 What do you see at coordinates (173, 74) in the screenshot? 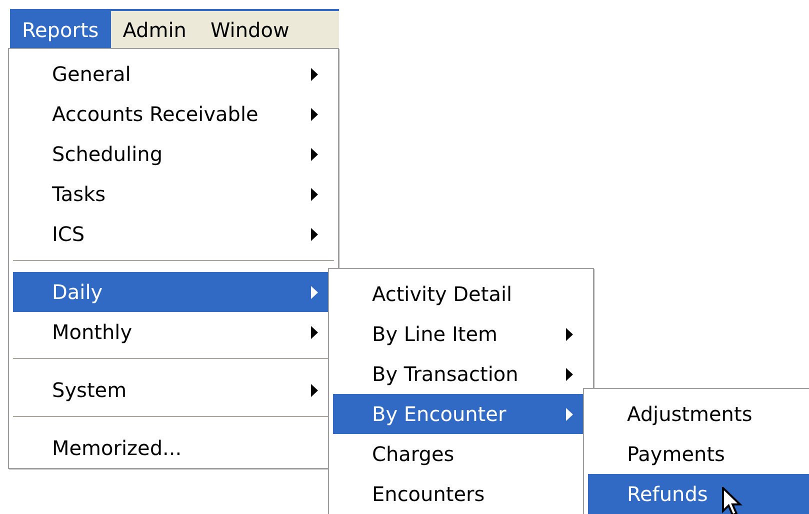
I see `menu-item: General` at bounding box center [173, 74].